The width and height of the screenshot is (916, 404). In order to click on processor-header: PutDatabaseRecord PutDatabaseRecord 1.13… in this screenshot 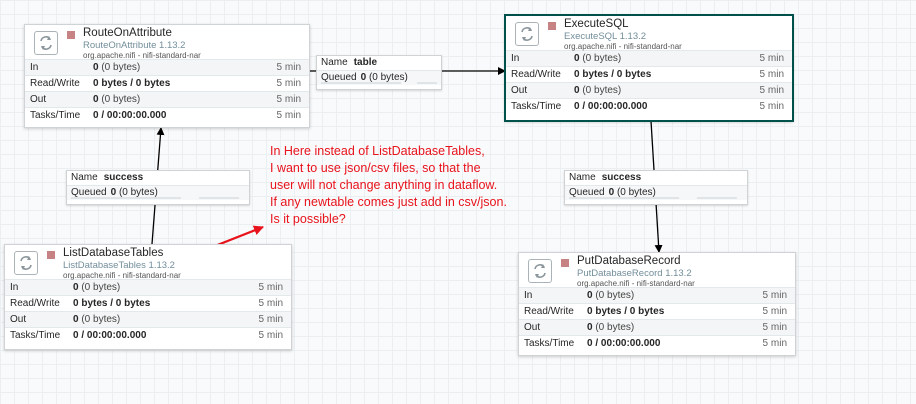, I will do `click(657, 270)`.